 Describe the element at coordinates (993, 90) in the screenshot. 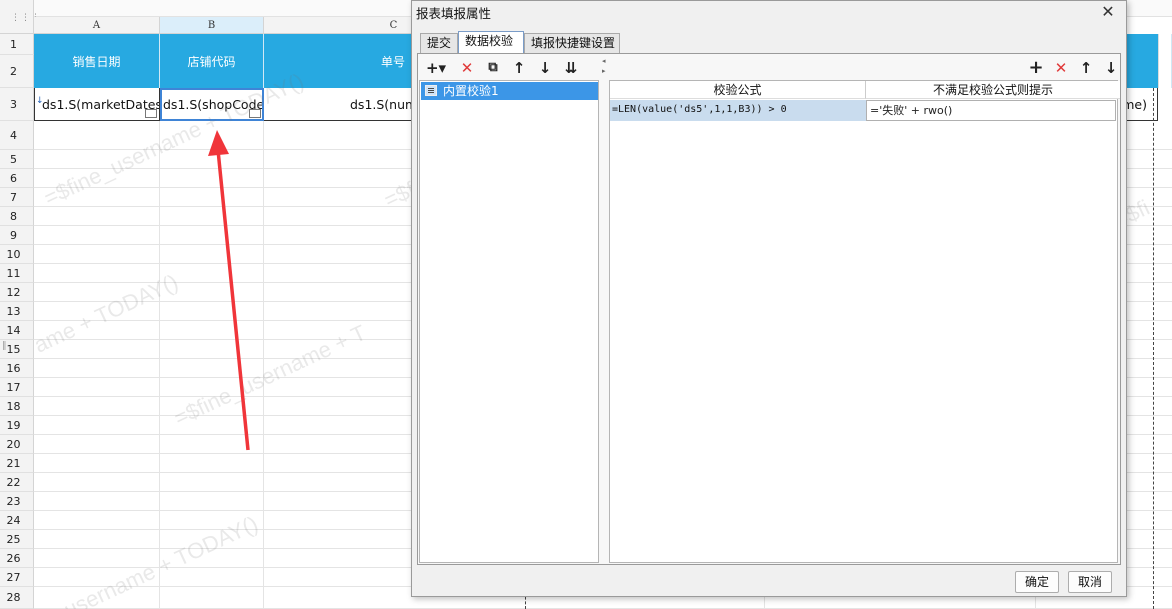

I see `column-header-message: 不满足校验公式则提示` at that location.